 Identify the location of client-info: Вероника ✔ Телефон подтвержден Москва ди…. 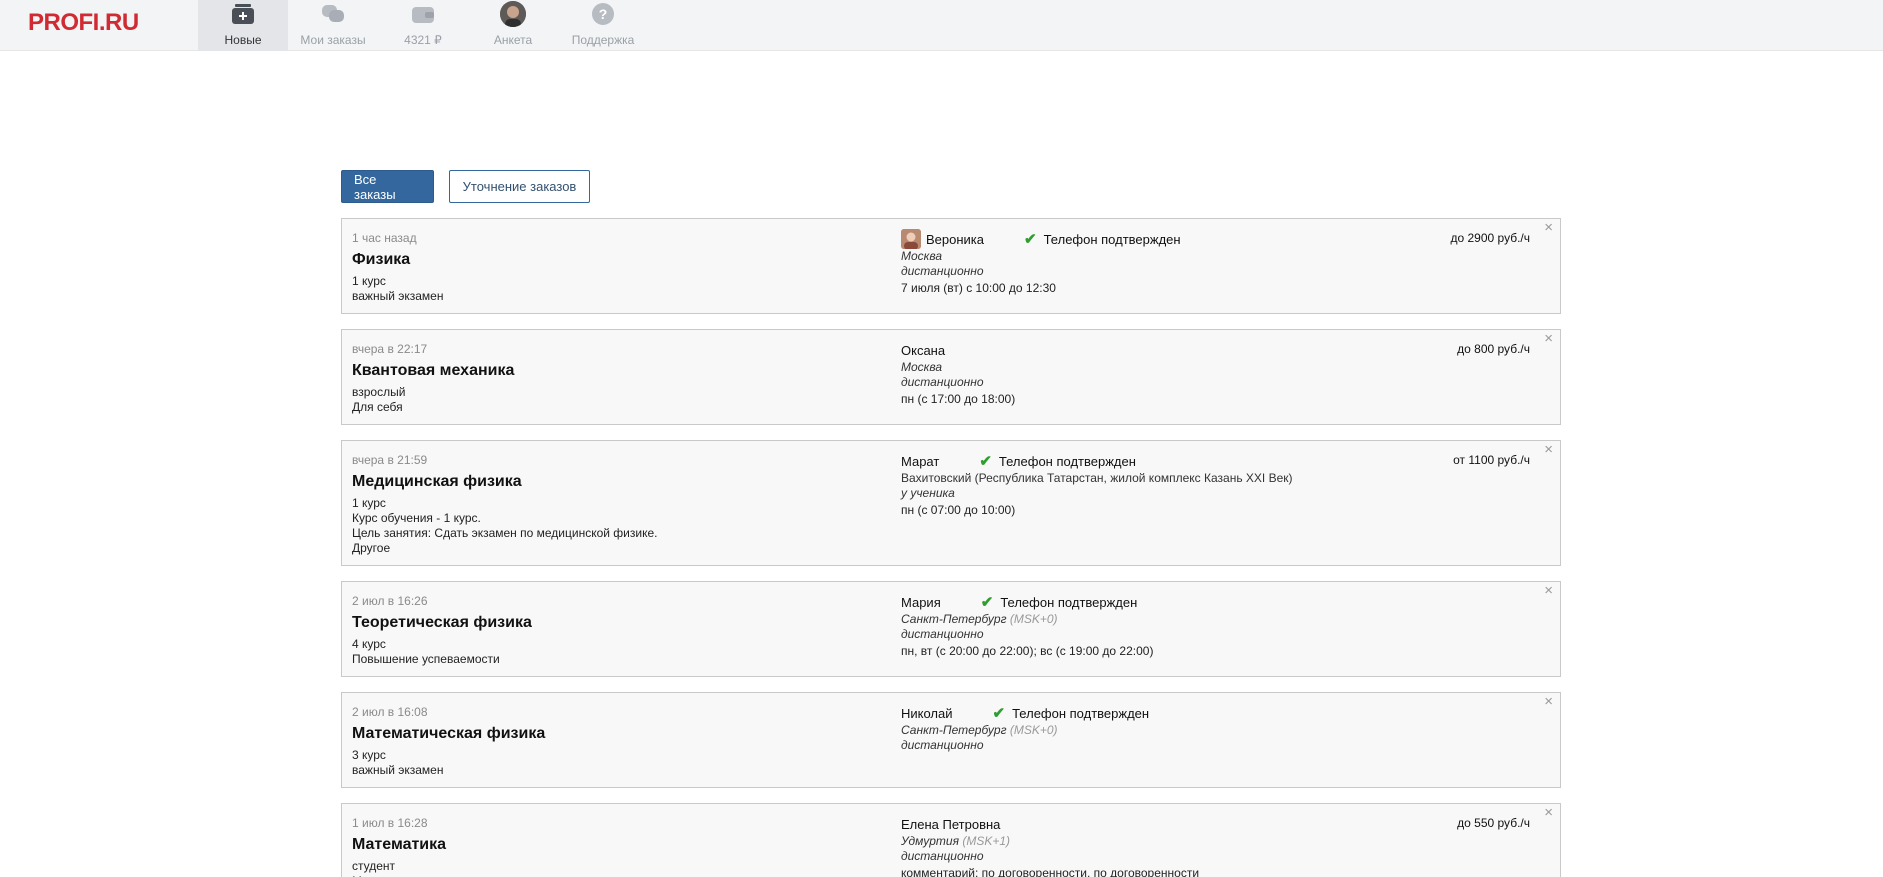
(1111, 262).